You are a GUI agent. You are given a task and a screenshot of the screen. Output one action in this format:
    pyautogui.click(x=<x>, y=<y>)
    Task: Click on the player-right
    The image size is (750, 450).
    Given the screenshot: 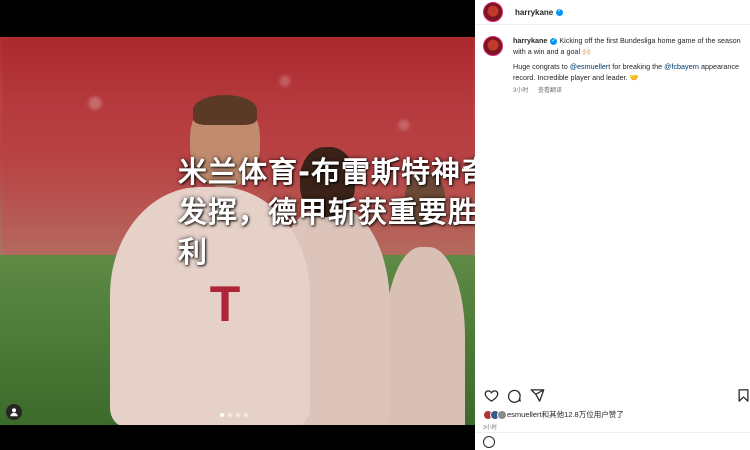 What is the action you would take?
    pyautogui.click(x=425, y=336)
    